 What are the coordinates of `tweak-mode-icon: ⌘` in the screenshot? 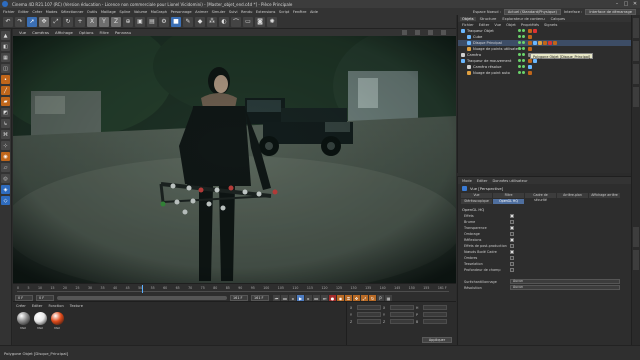 It's located at (5, 134).